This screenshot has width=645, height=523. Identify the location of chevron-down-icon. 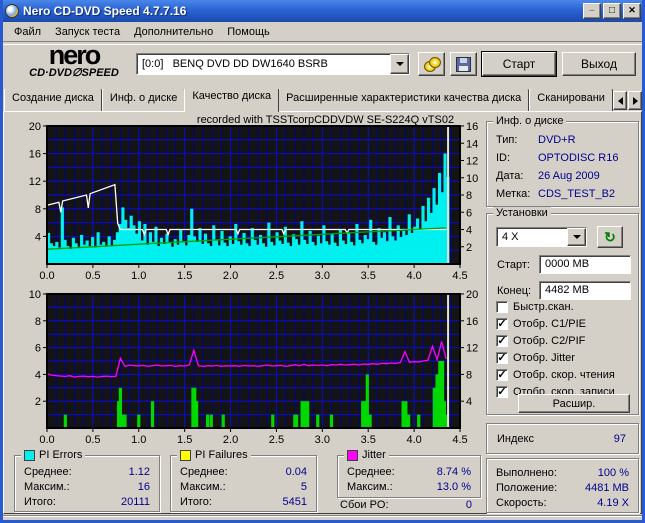
(576, 237).